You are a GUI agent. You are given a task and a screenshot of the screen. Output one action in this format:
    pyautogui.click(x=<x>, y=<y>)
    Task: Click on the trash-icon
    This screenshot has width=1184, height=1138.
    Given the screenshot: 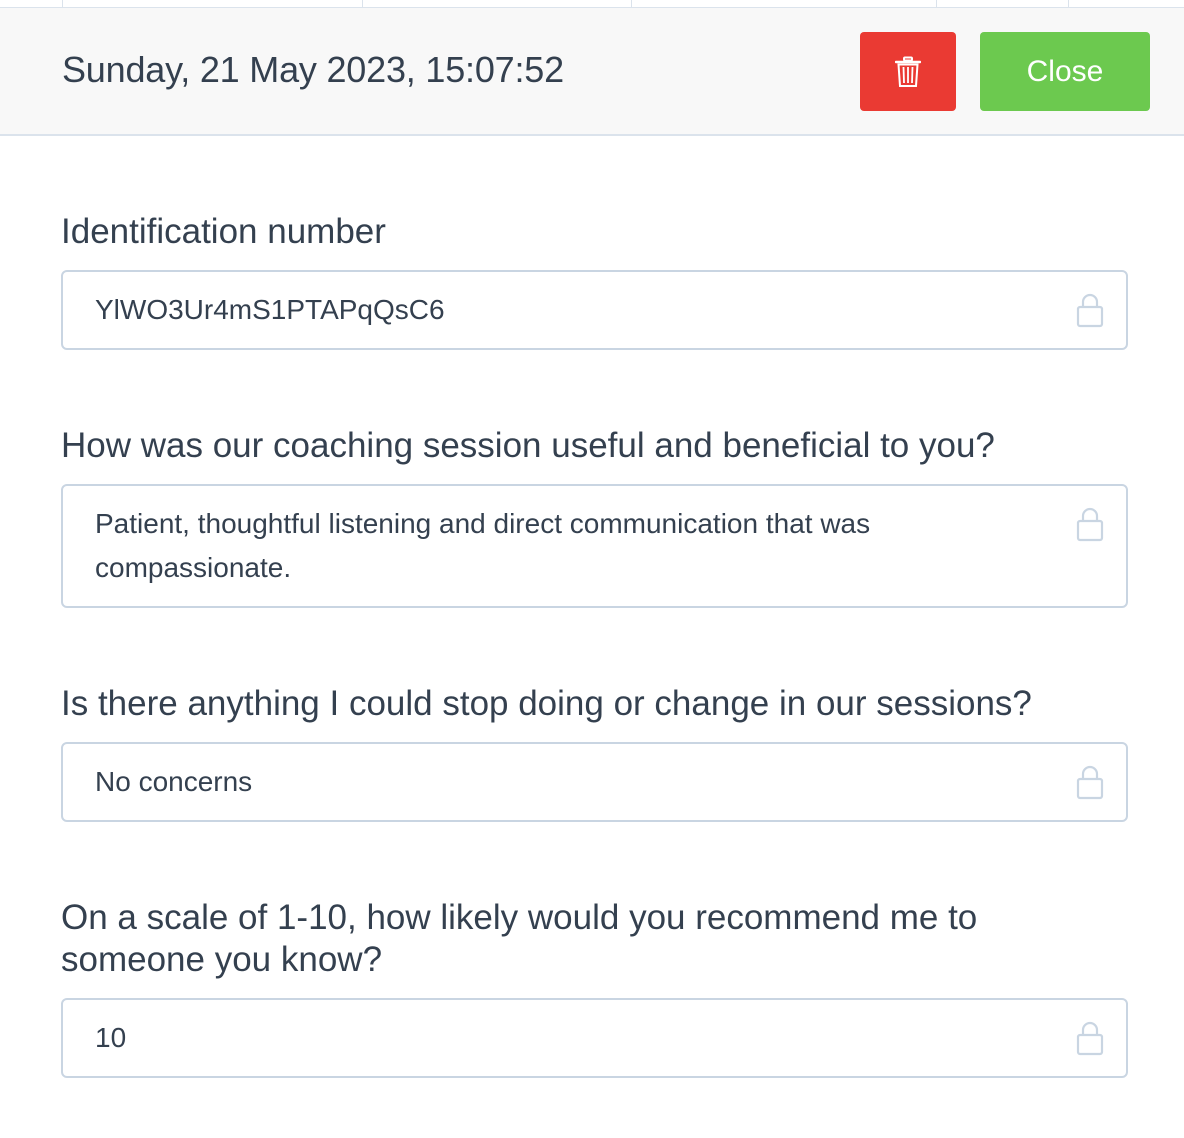 What is the action you would take?
    pyautogui.click(x=908, y=71)
    